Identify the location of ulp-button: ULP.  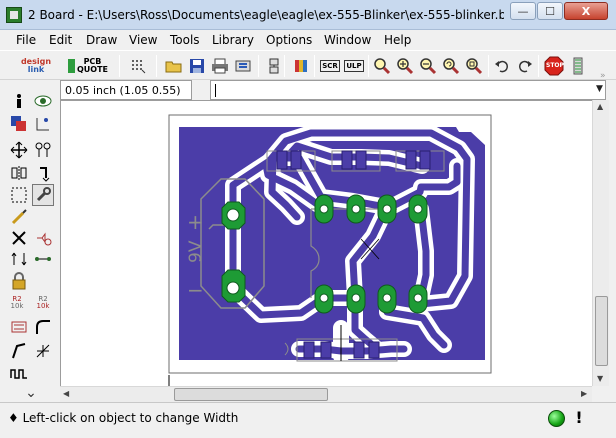
(354, 66).